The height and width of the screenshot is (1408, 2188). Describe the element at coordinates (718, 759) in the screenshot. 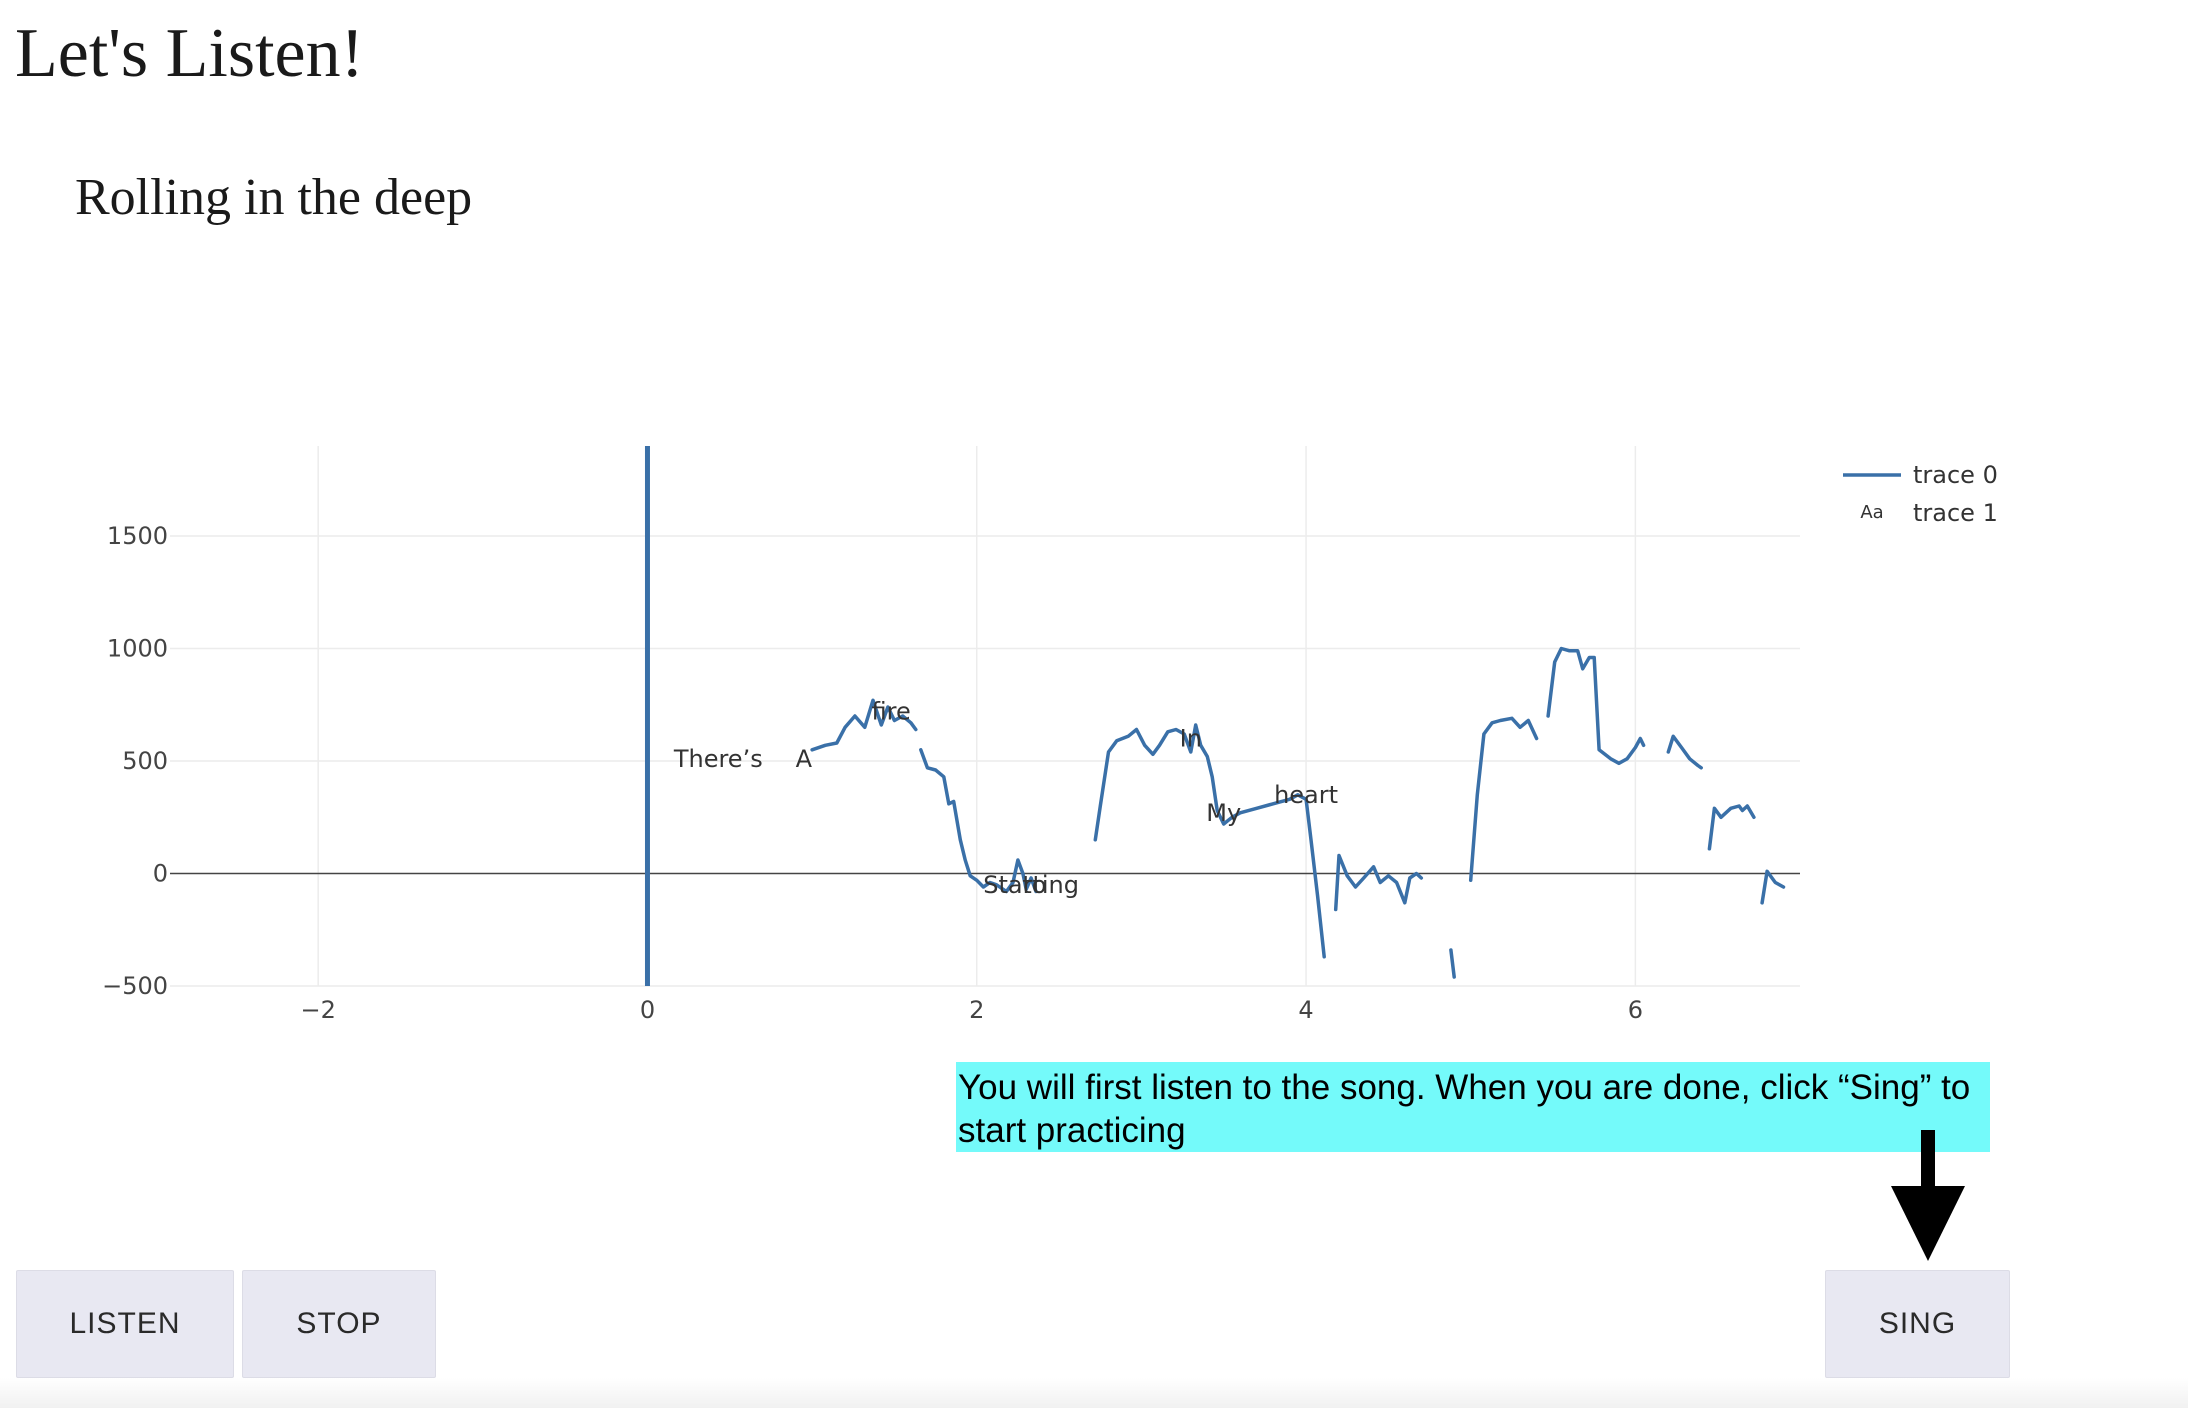

I see `lyric-word-label: There’s` at that location.